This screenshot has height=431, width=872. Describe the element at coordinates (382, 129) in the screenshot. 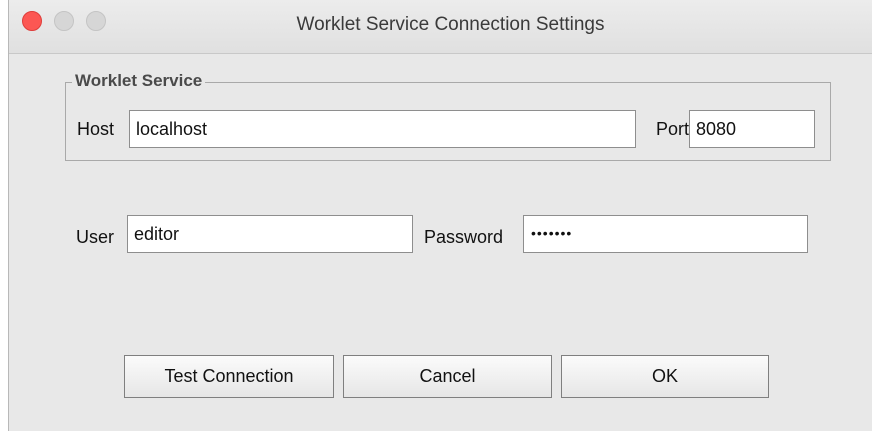

I see `host-input` at that location.